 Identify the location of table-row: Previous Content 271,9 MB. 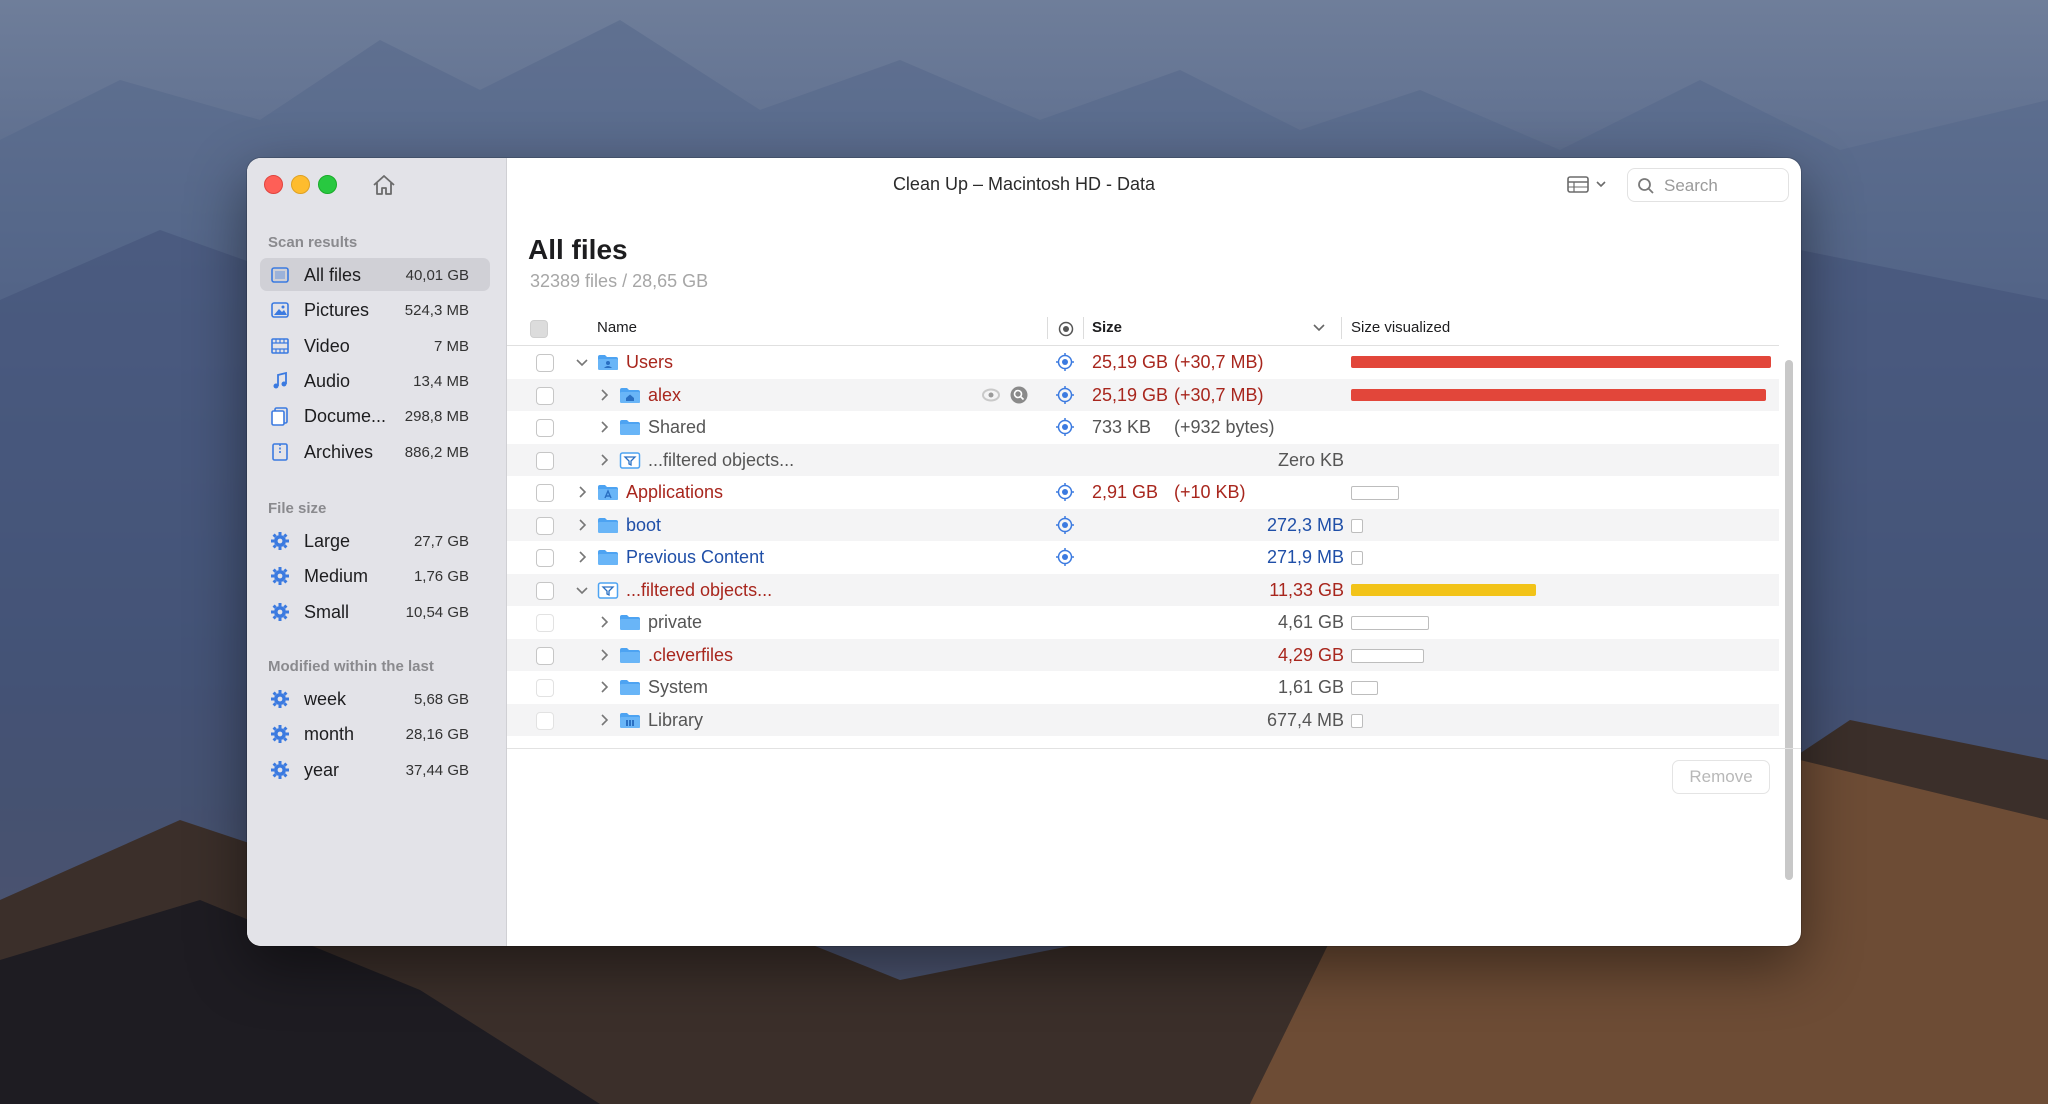
(1143, 557).